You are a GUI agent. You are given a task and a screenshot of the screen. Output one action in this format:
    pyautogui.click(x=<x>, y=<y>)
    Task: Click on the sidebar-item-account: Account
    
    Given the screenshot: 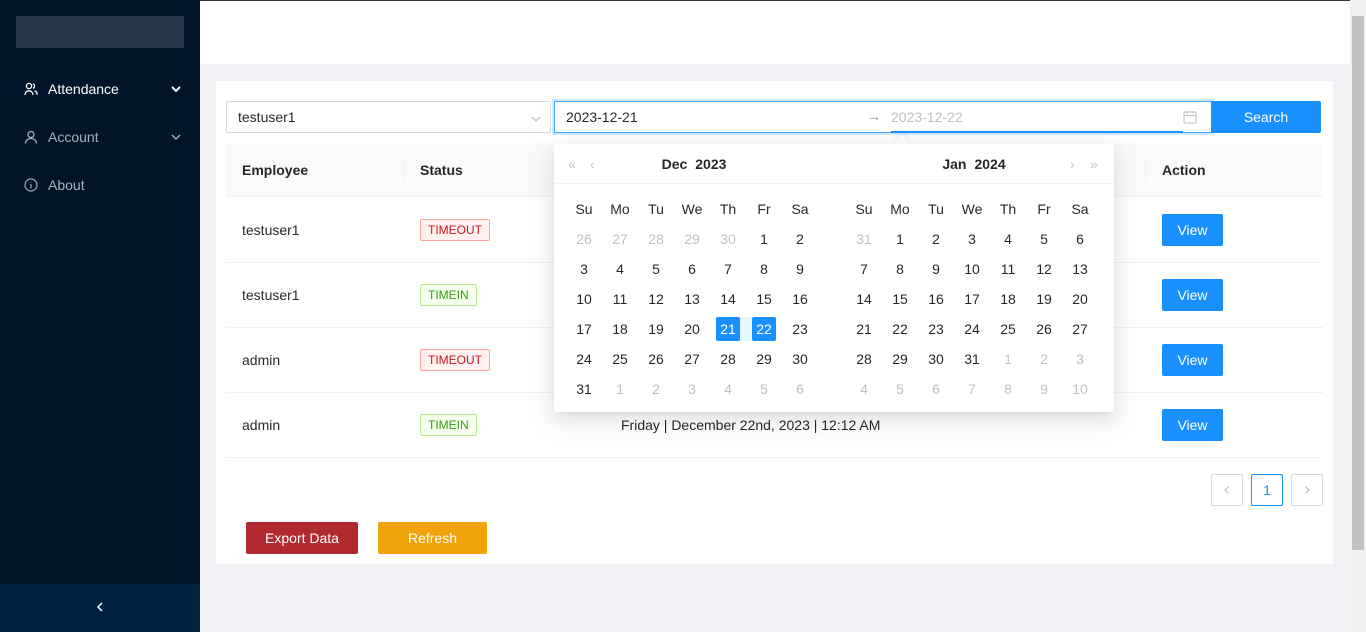 What is the action you would take?
    pyautogui.click(x=100, y=137)
    